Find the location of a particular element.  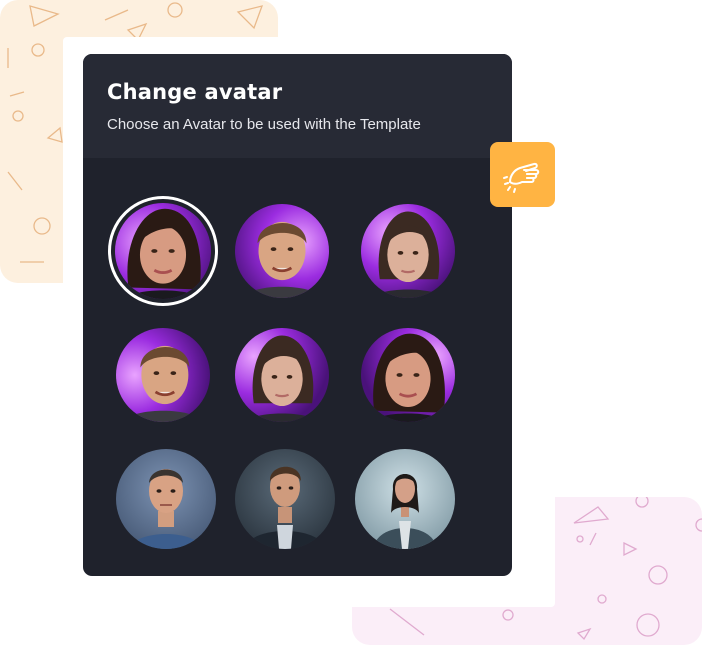

avatar-option-selected is located at coordinates (163, 251).